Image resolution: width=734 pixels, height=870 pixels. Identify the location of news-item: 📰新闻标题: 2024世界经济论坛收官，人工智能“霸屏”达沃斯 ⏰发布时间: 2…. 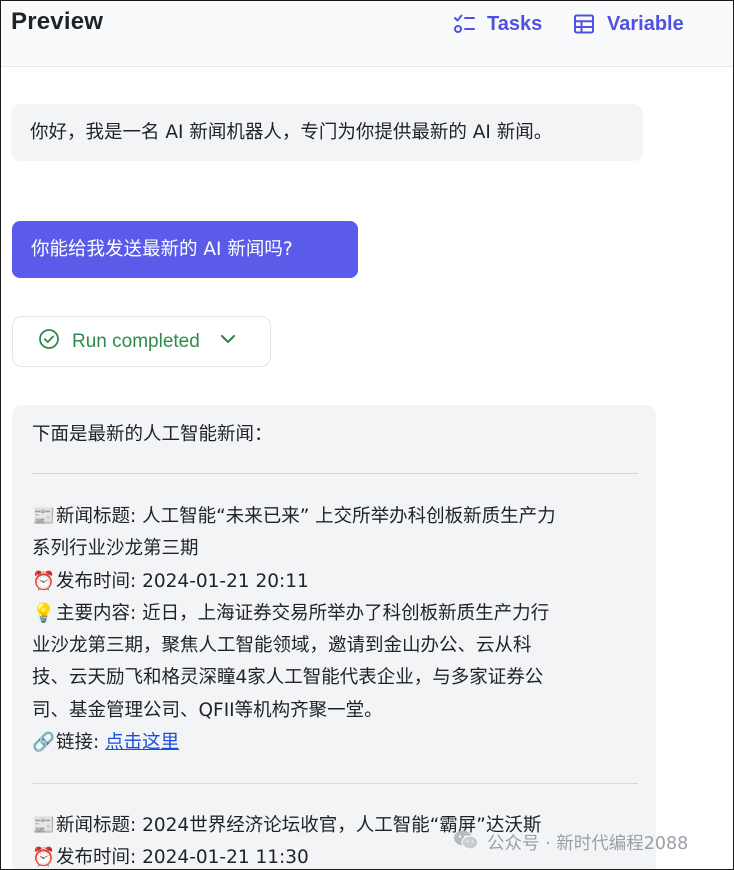
(335, 839).